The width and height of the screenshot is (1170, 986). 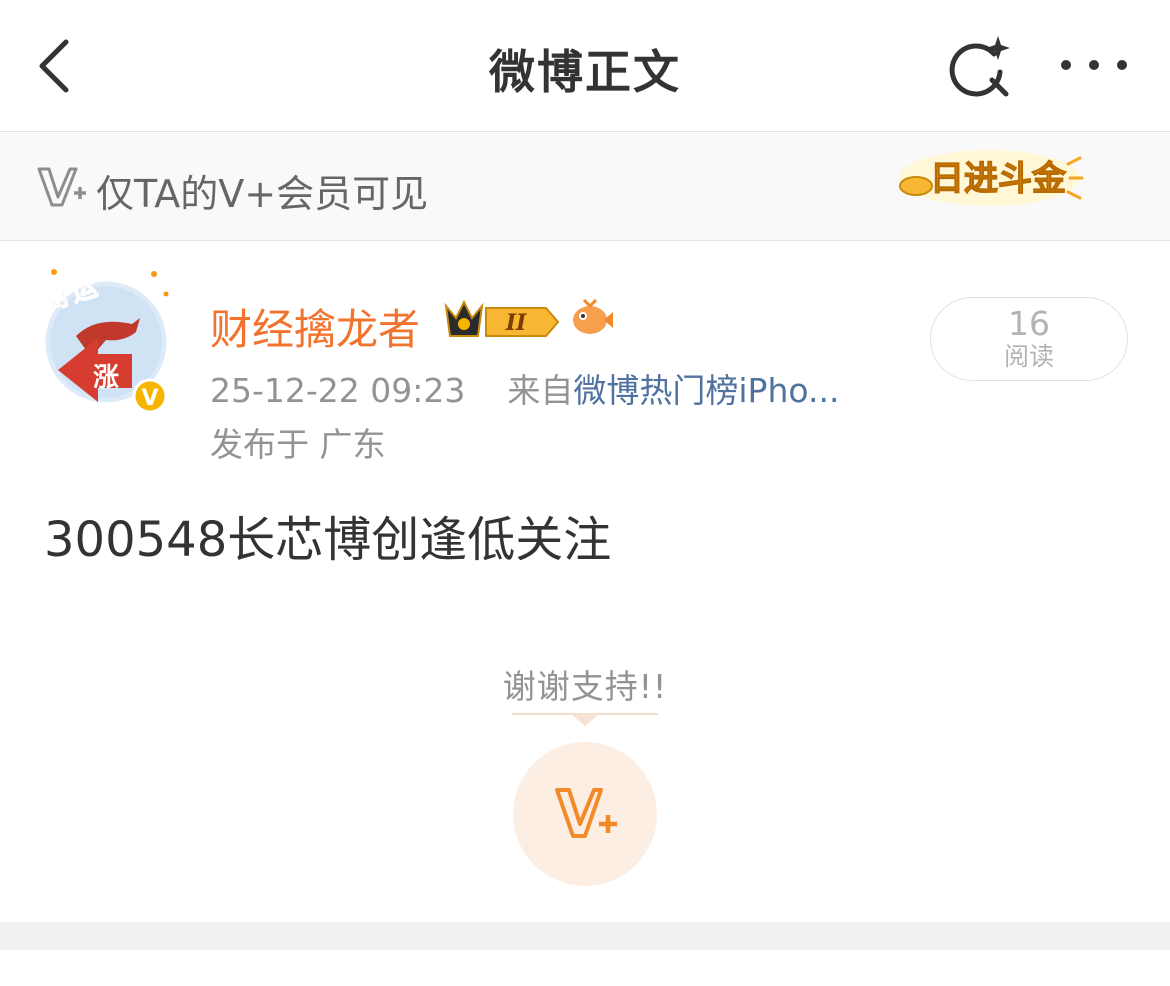 I want to click on more-button, so click(x=1094, y=65).